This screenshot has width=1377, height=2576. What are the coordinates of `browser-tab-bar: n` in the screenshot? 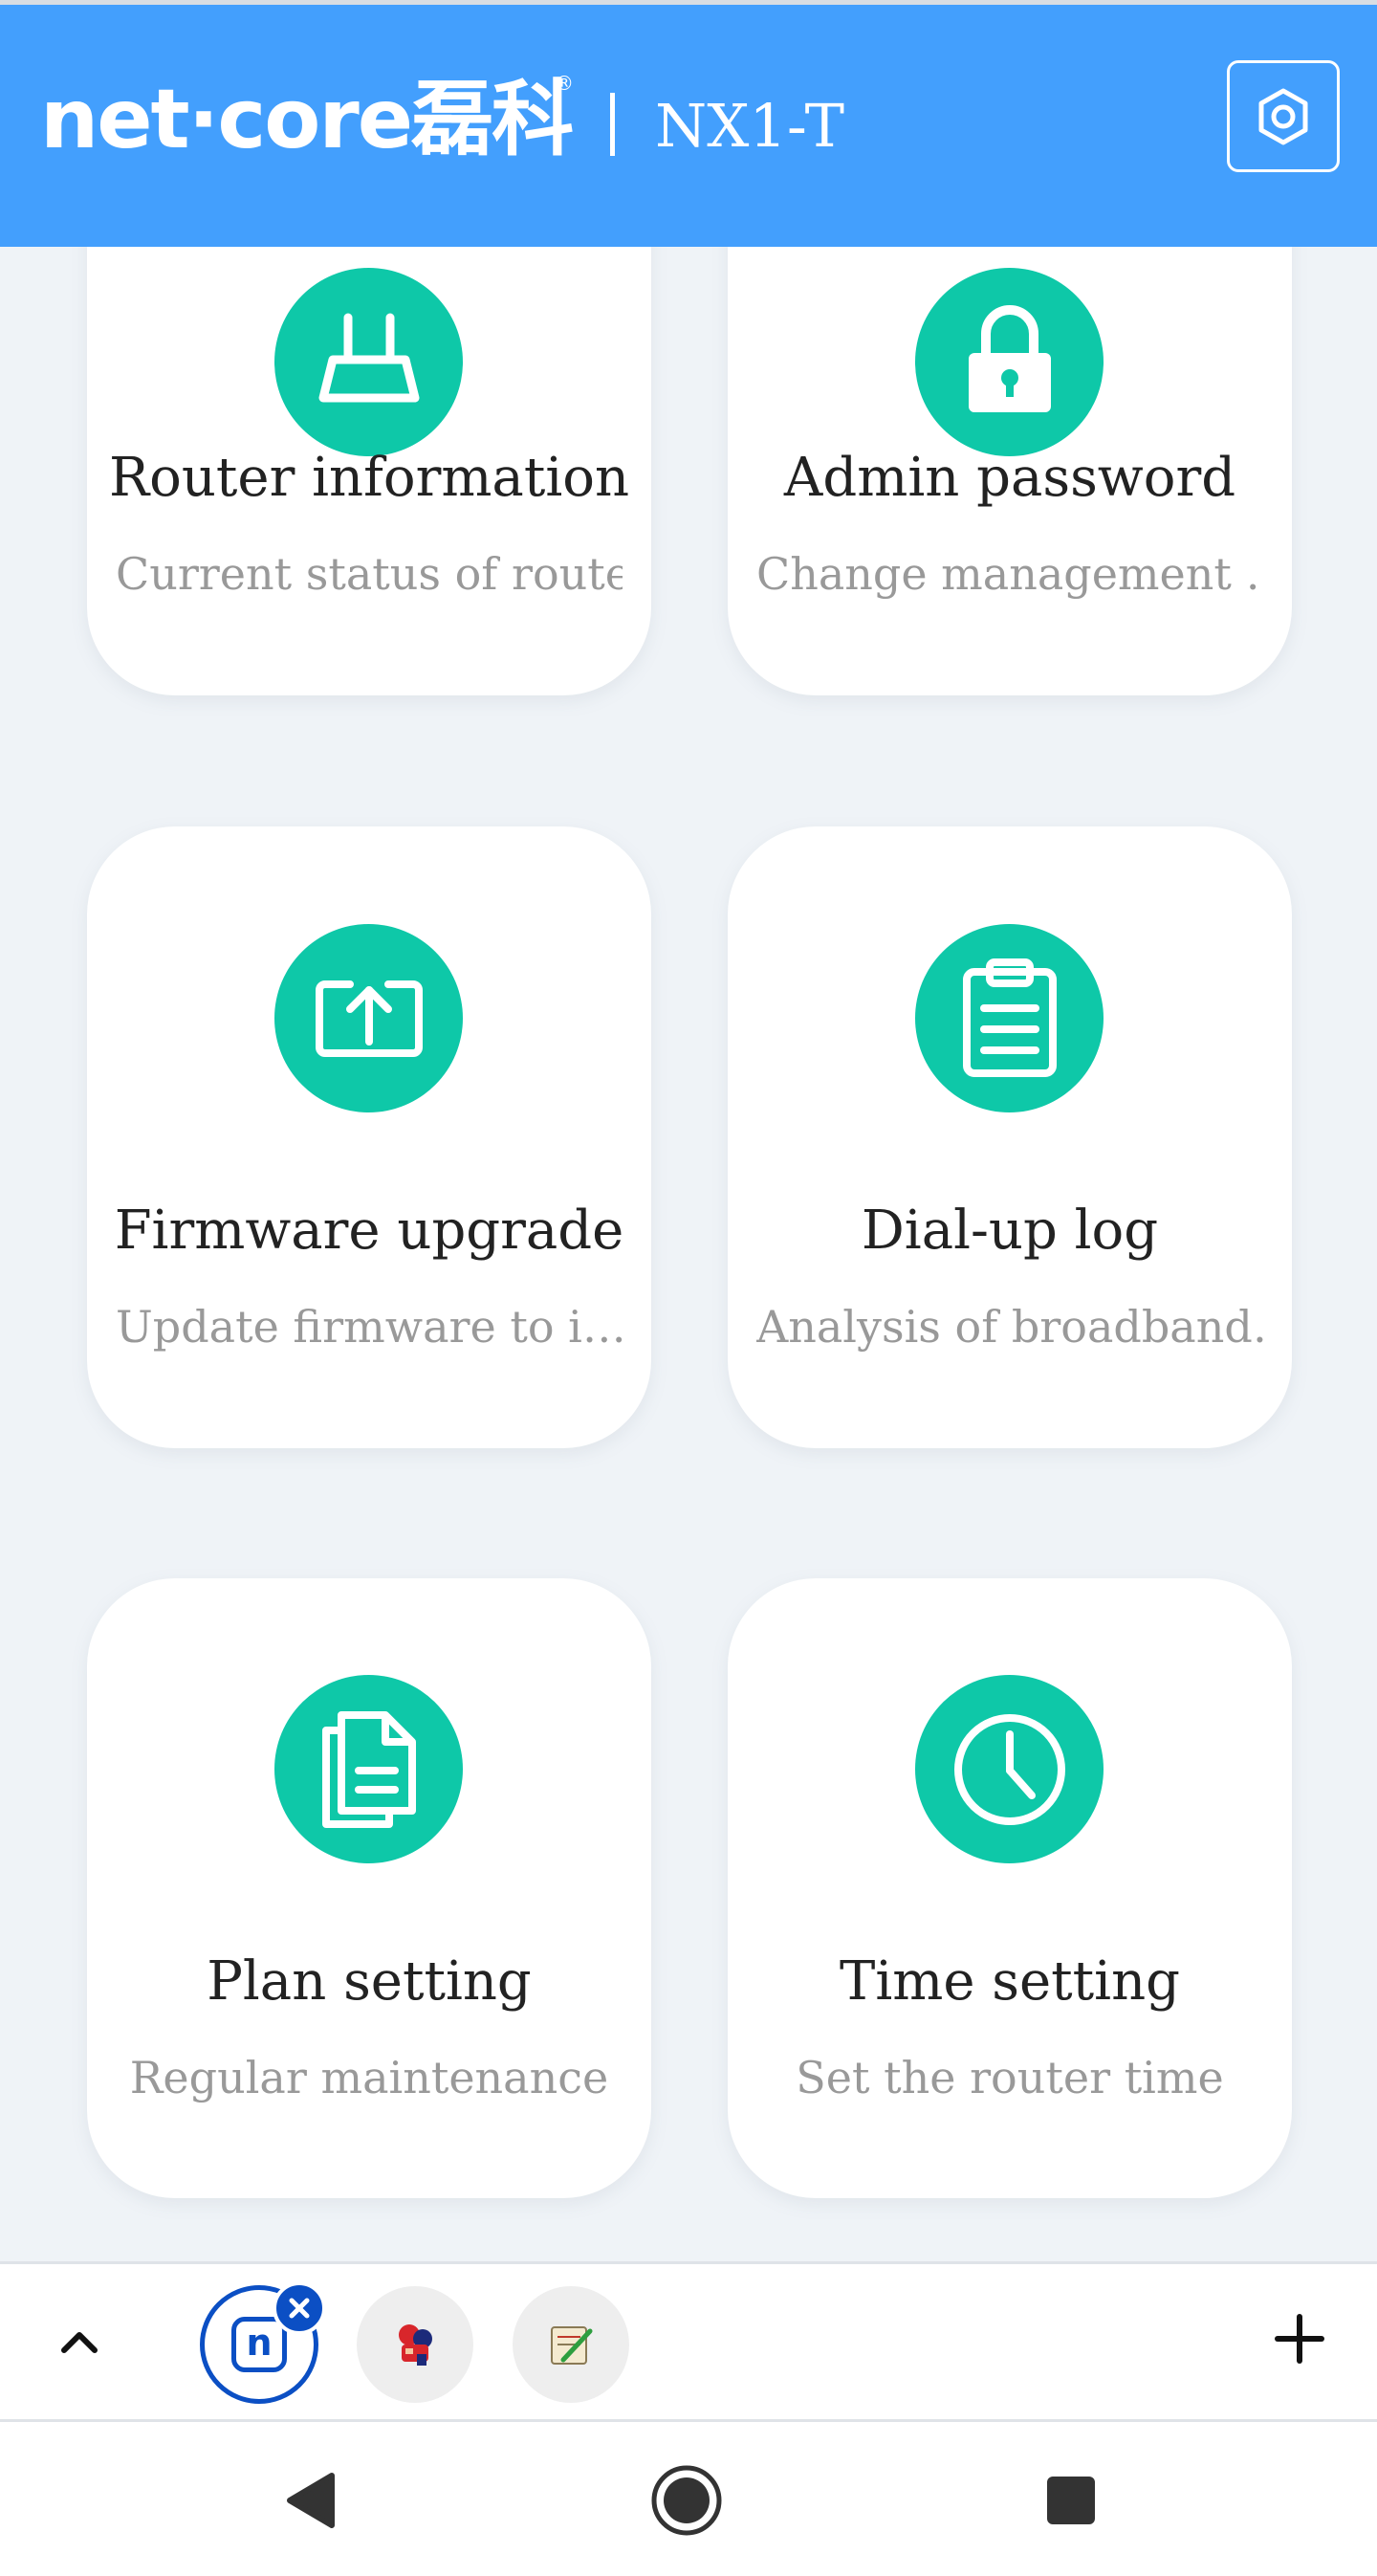 It's located at (688, 2341).